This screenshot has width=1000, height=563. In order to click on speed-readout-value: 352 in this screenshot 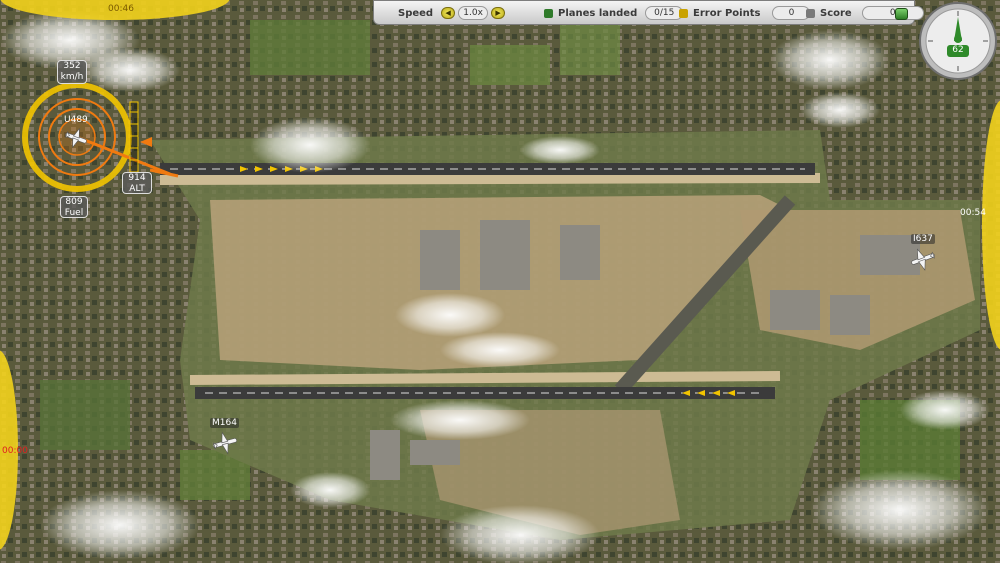, I will do `click(72, 66)`.